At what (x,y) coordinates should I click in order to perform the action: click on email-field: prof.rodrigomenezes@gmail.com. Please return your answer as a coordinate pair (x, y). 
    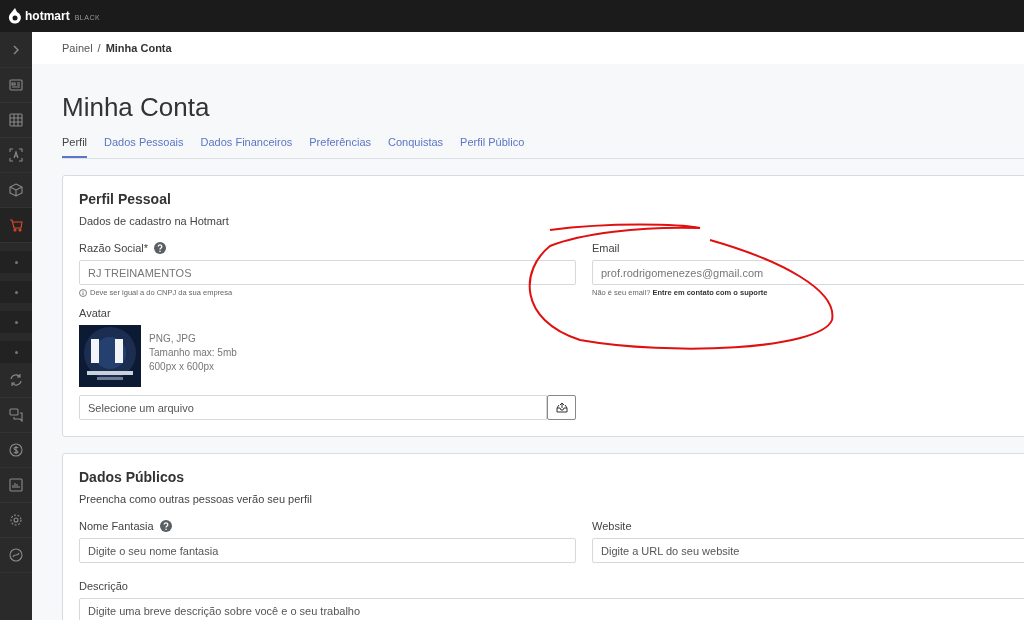
    Looking at the image, I should click on (808, 272).